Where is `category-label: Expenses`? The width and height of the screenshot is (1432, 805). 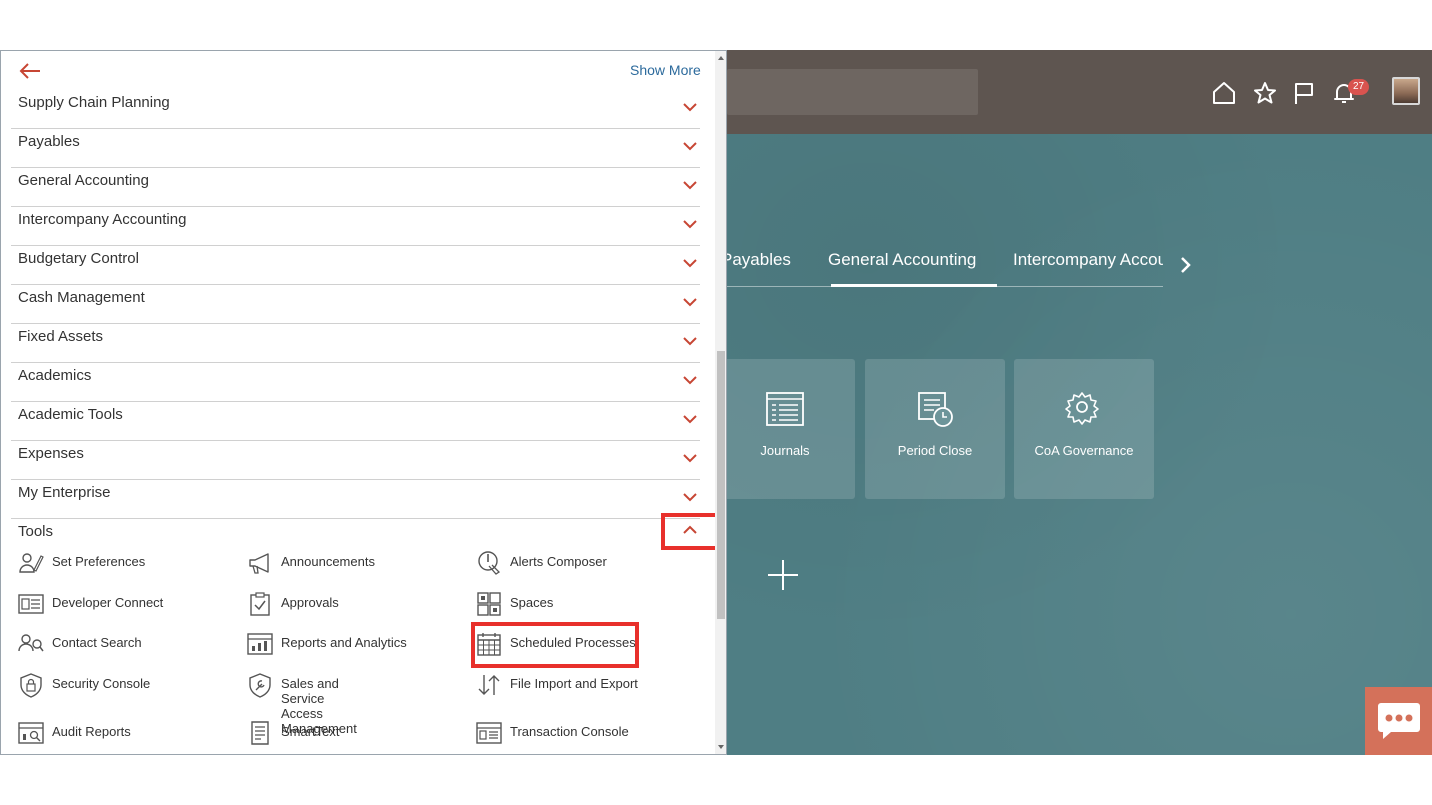 category-label: Expenses is located at coordinates (51, 453).